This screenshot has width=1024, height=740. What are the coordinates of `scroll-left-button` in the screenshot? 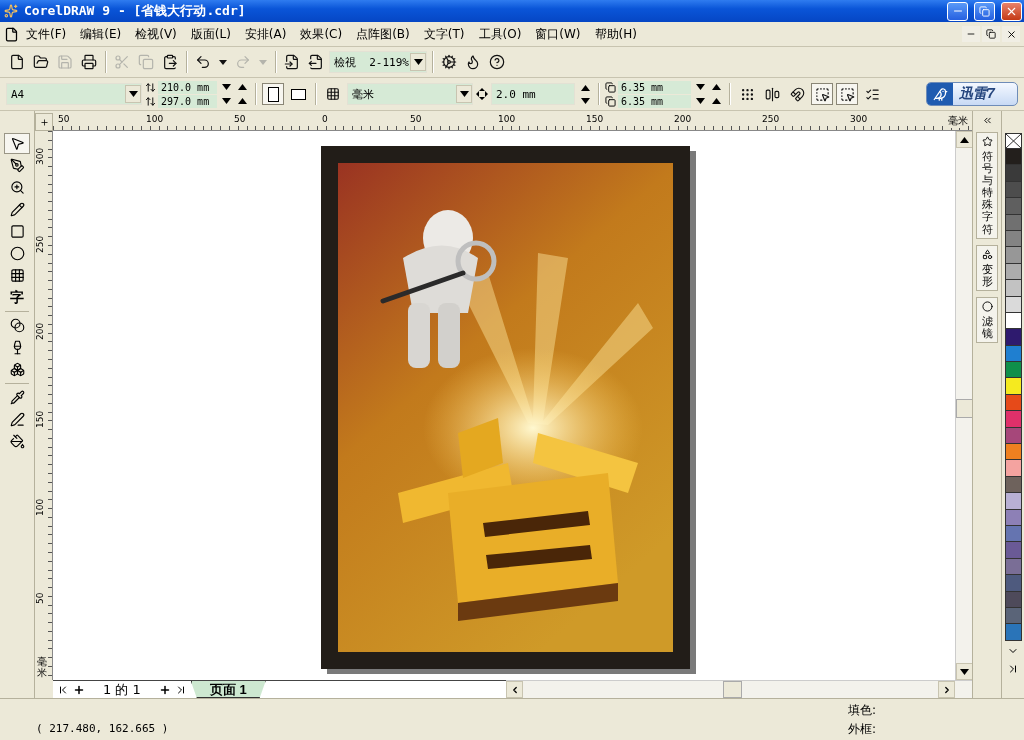 It's located at (514, 689).